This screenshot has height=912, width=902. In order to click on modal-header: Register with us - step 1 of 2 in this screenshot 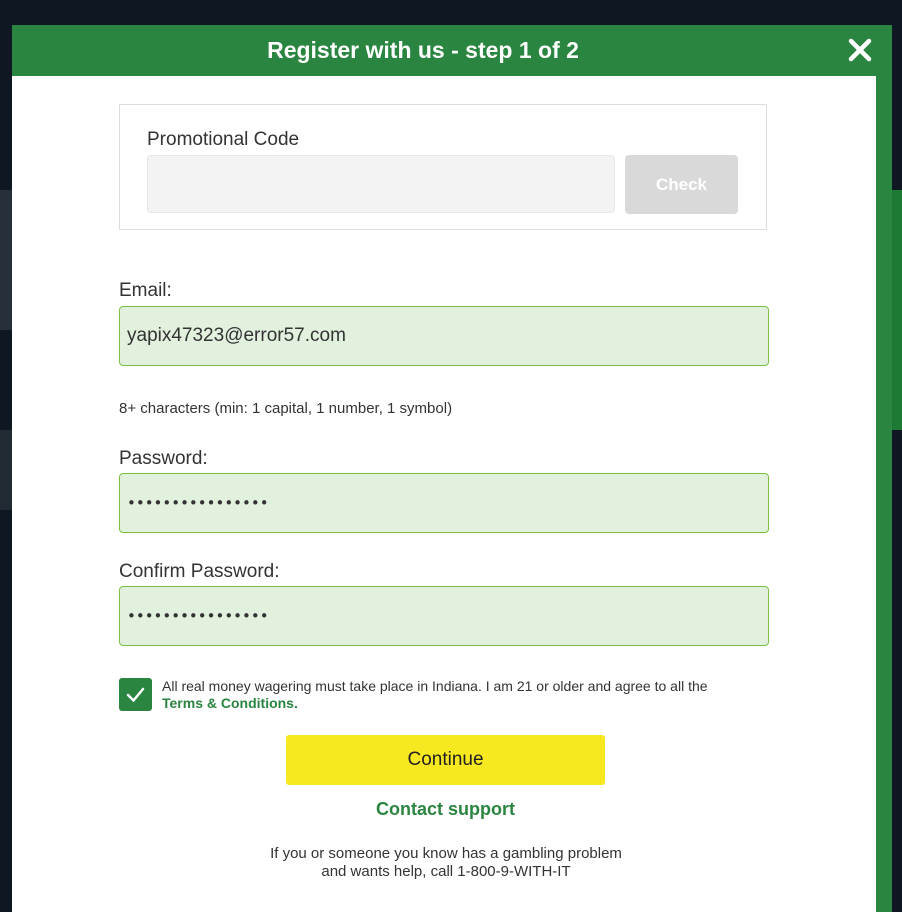, I will do `click(452, 50)`.